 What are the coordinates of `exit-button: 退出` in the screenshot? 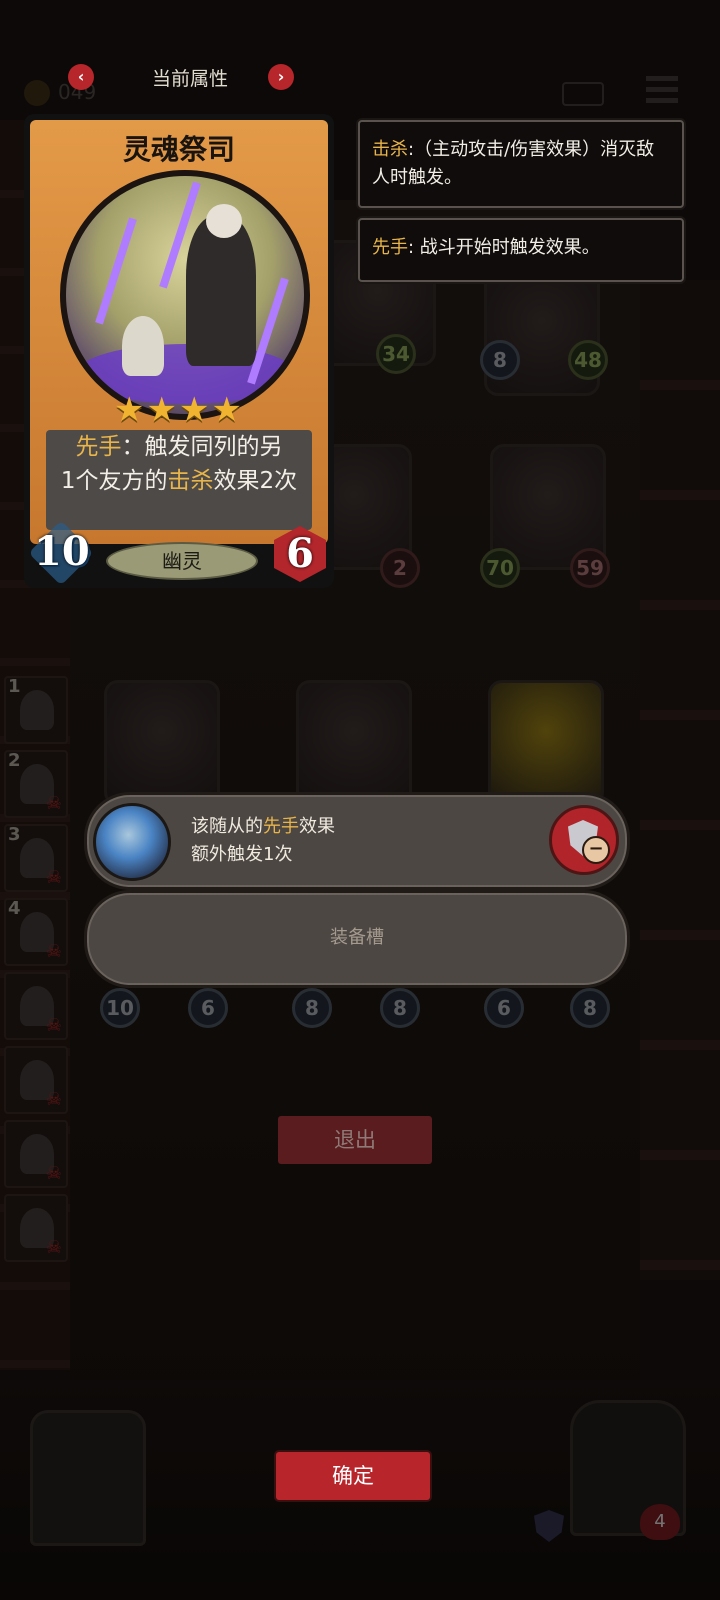 It's located at (355, 1140).